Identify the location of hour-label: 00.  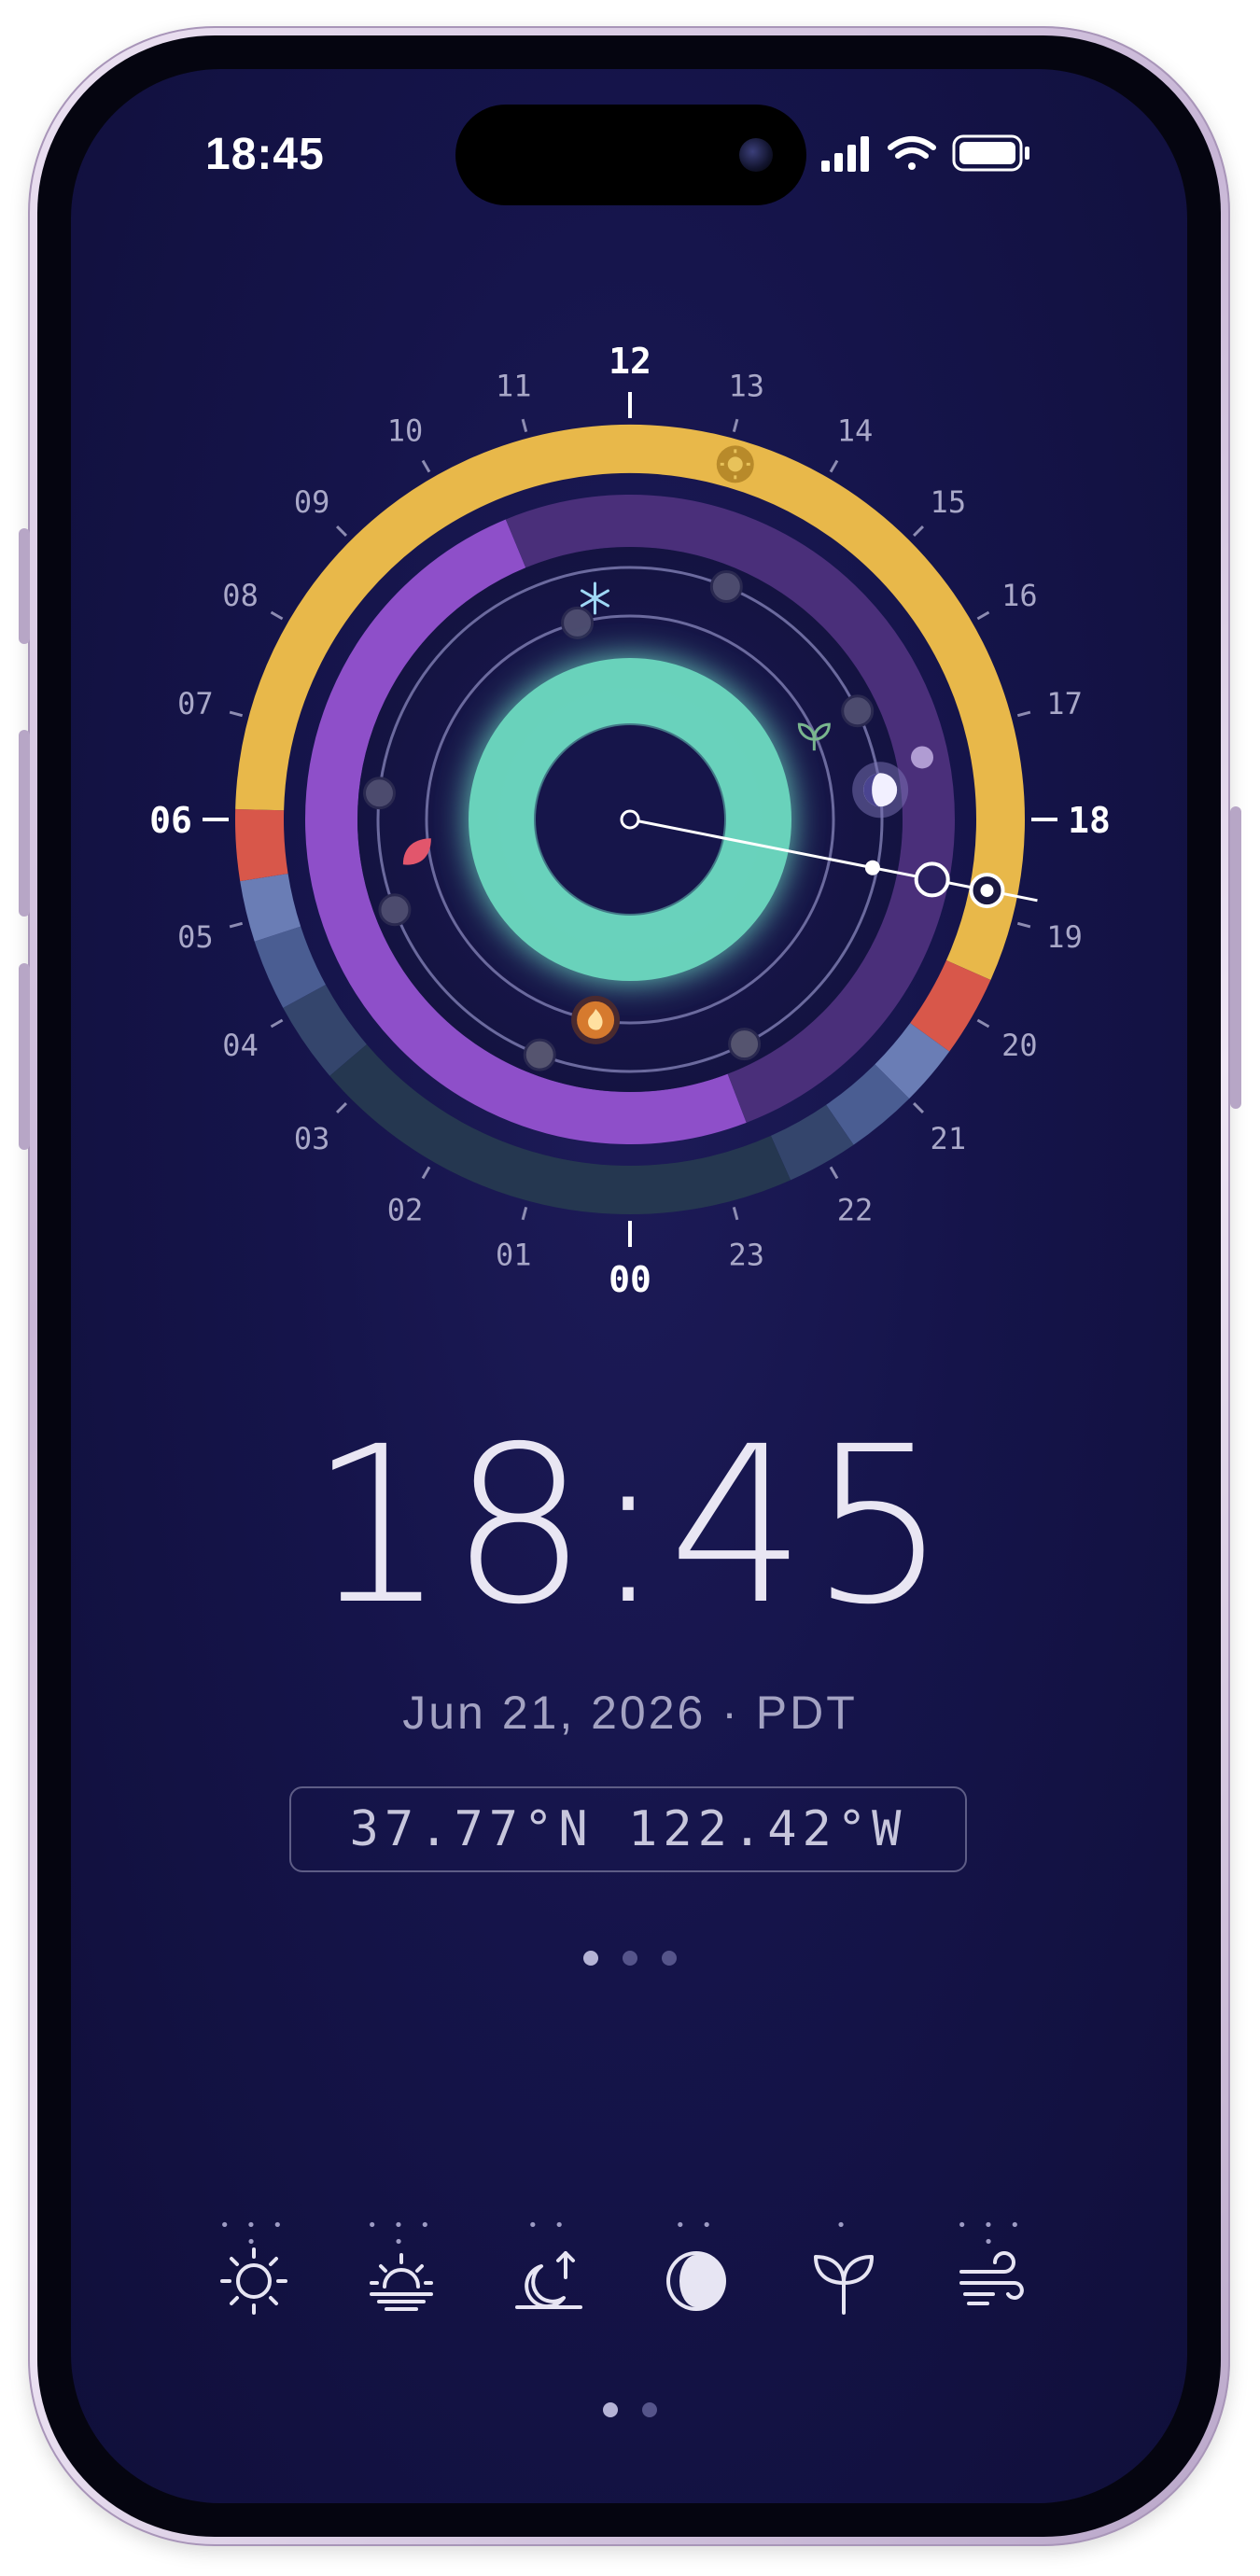
(630, 1279).